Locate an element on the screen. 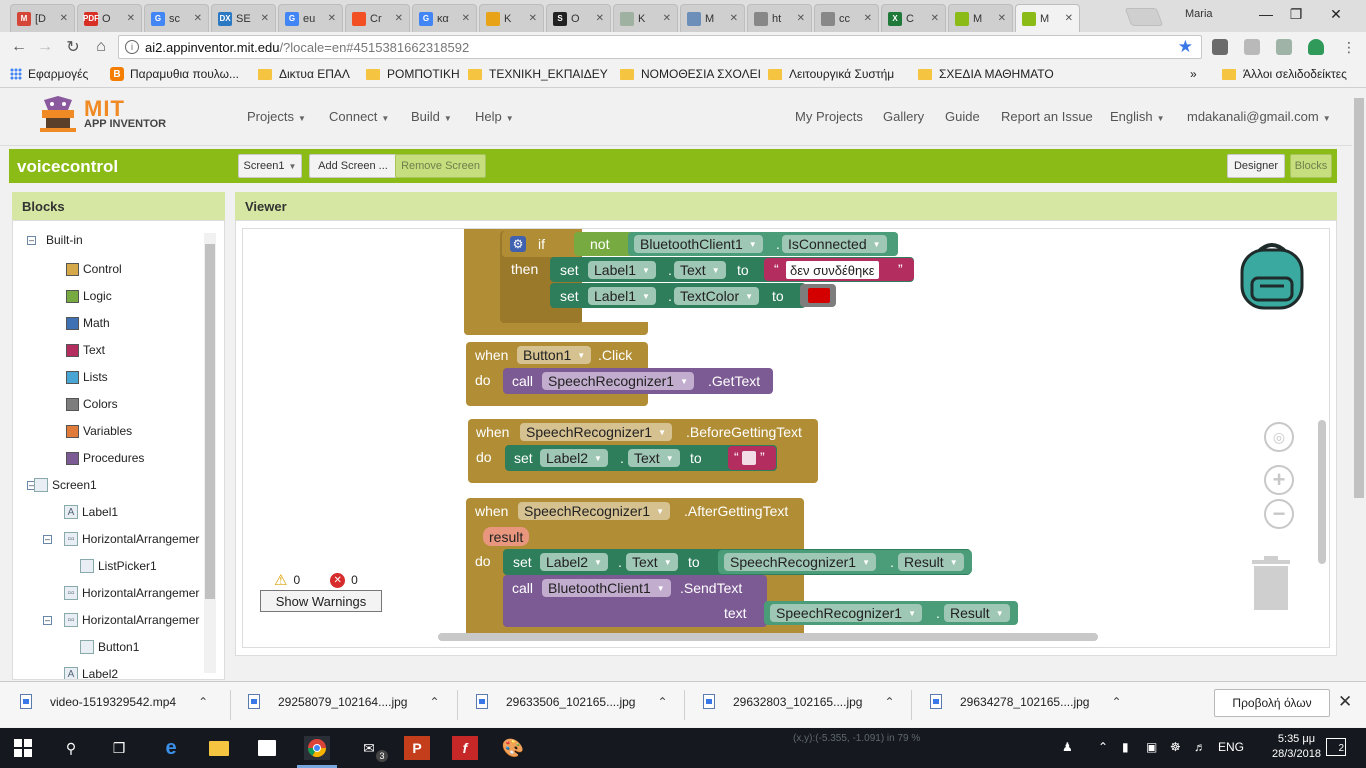 The image size is (1366, 768). dropdown-result: Result ▼ is located at coordinates (931, 562).